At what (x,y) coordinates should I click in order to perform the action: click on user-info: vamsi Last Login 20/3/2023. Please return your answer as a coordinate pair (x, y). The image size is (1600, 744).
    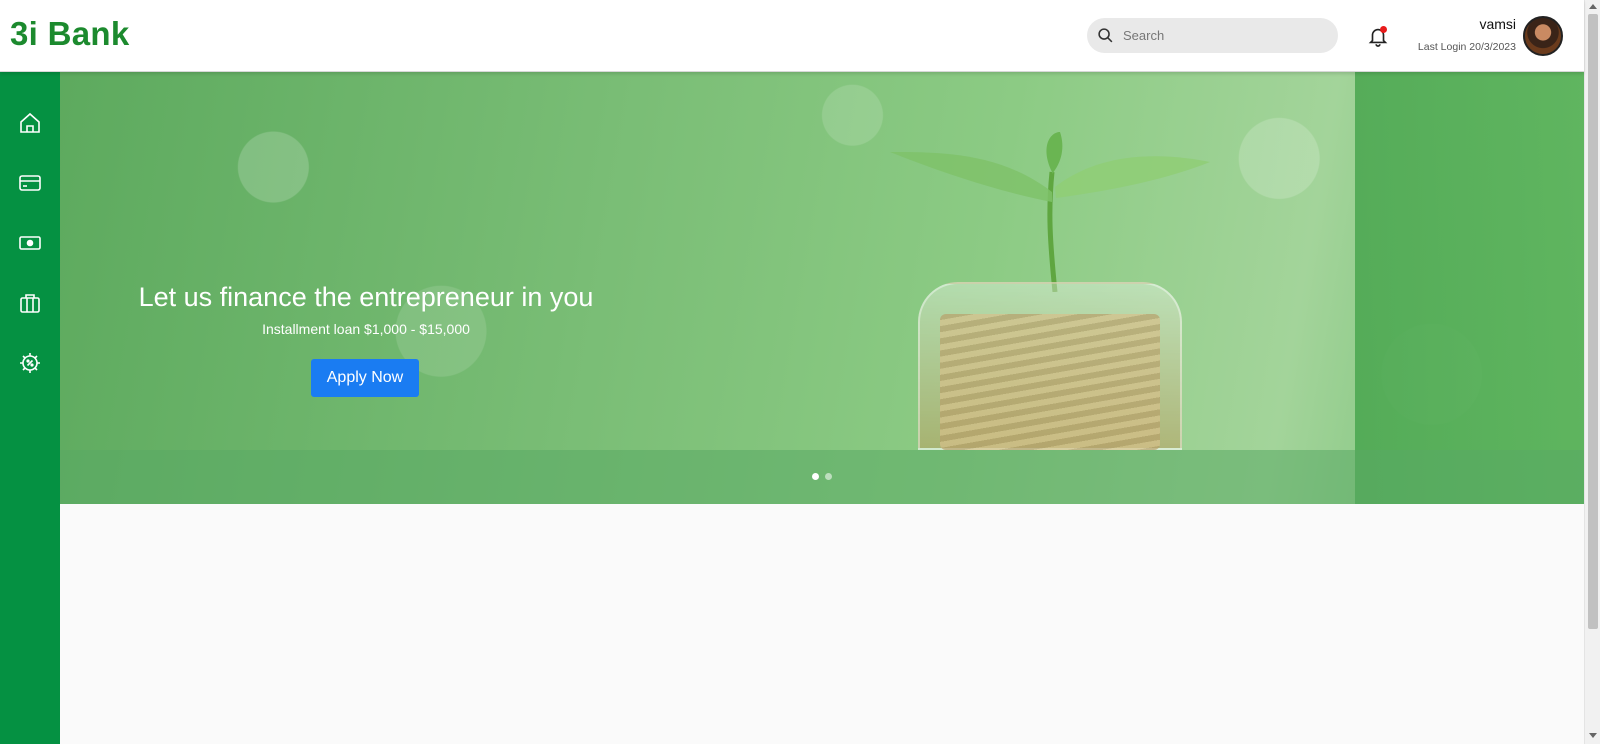
    Looking at the image, I should click on (1467, 34).